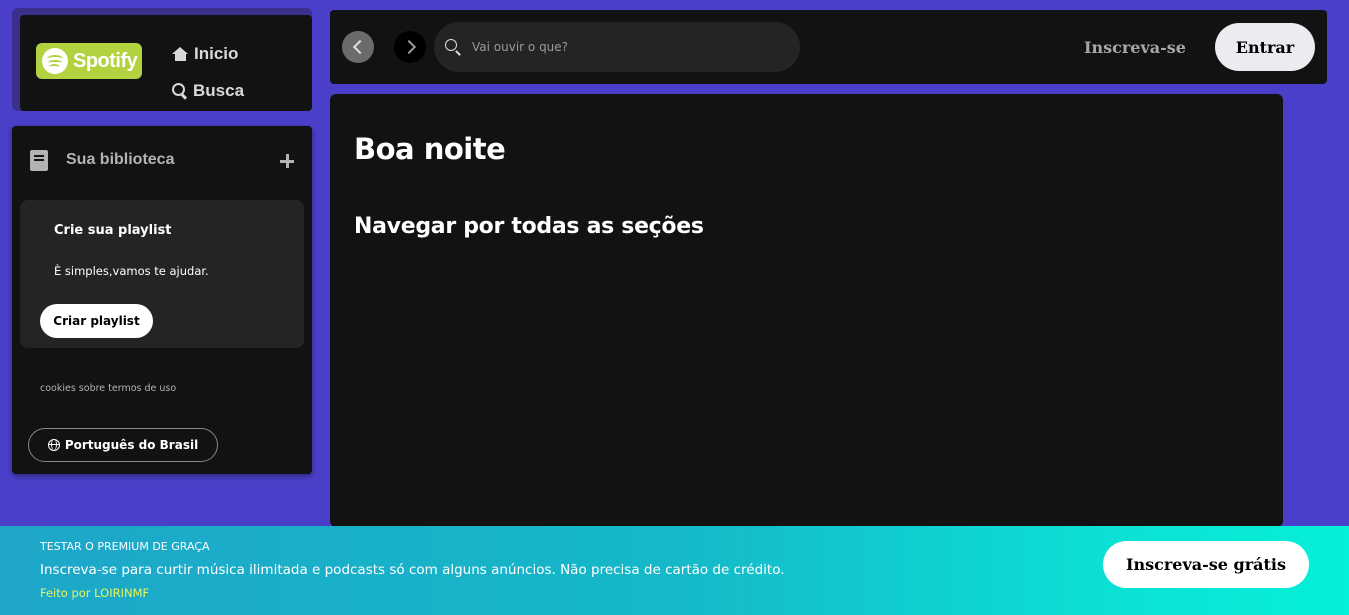 The width and height of the screenshot is (1349, 615). I want to click on nav-panel: Spotify Inicio Busca, so click(162, 59).